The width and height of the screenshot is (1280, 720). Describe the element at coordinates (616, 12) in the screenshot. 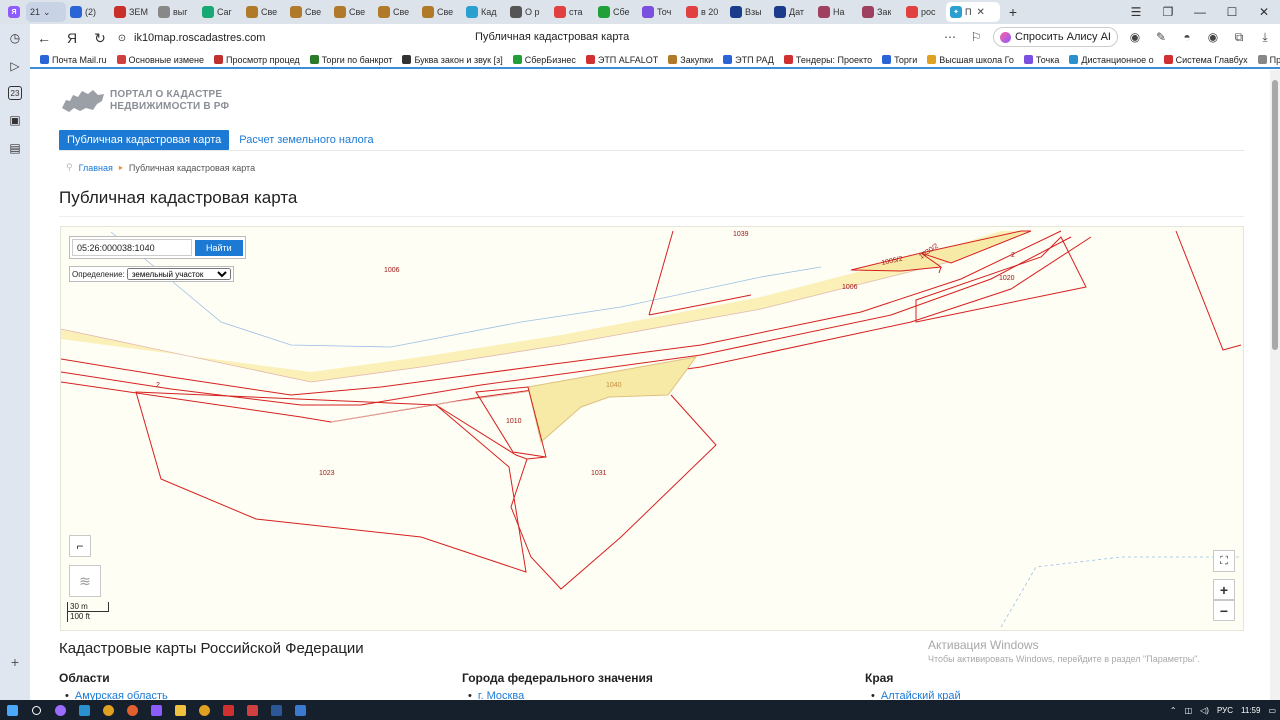

I see `browser-tab: Сбе` at that location.